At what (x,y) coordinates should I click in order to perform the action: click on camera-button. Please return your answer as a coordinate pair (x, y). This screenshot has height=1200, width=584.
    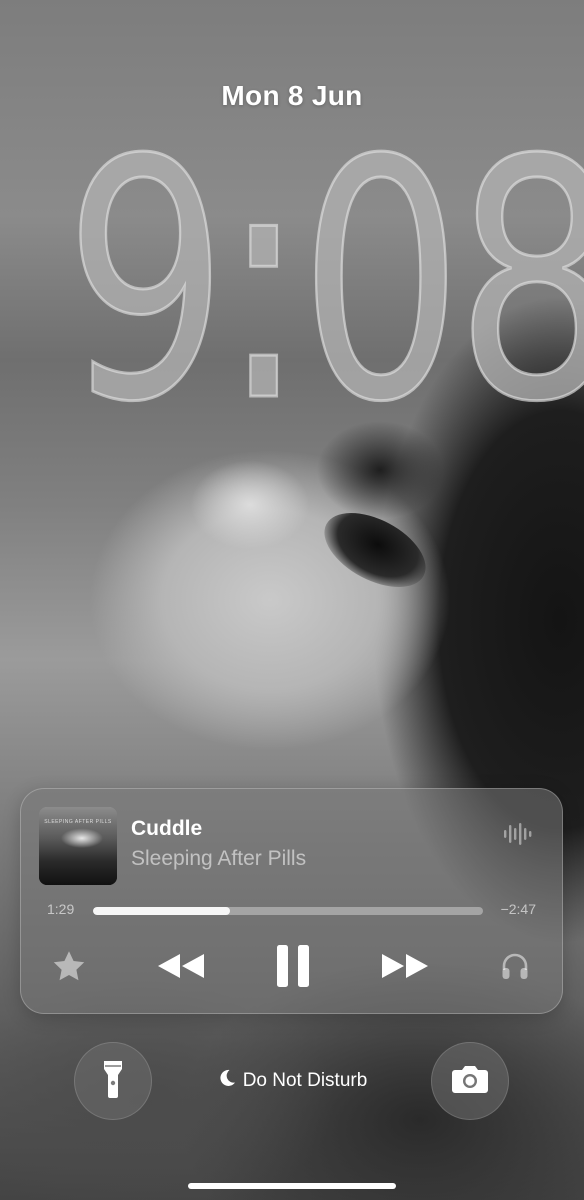
    Looking at the image, I should click on (470, 1081).